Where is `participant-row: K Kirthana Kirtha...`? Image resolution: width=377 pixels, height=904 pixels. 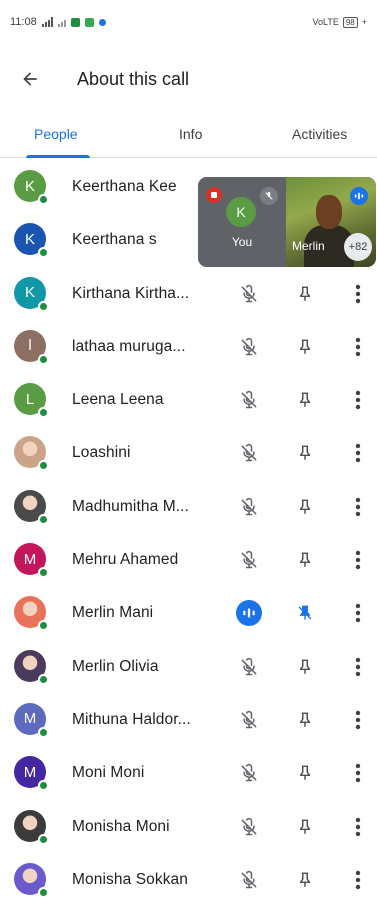 participant-row: K Kirthana Kirtha... is located at coordinates (188, 293).